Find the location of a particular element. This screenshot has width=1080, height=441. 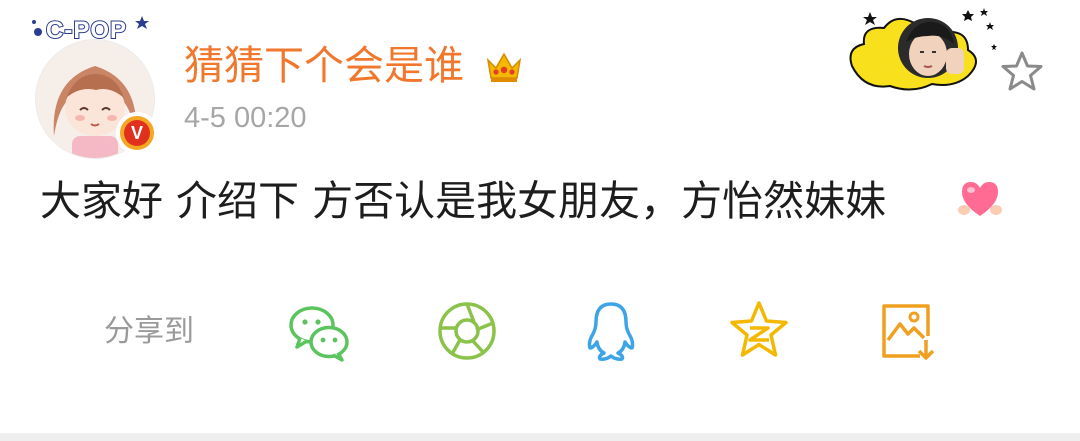

favorite-star-button is located at coordinates (1022, 72).